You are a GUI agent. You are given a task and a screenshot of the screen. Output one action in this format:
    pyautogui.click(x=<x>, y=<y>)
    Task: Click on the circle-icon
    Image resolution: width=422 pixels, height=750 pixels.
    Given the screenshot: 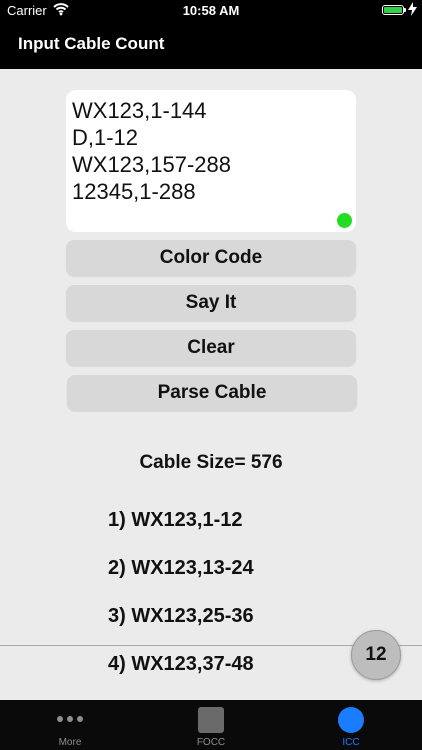 What is the action you would take?
    pyautogui.click(x=351, y=720)
    